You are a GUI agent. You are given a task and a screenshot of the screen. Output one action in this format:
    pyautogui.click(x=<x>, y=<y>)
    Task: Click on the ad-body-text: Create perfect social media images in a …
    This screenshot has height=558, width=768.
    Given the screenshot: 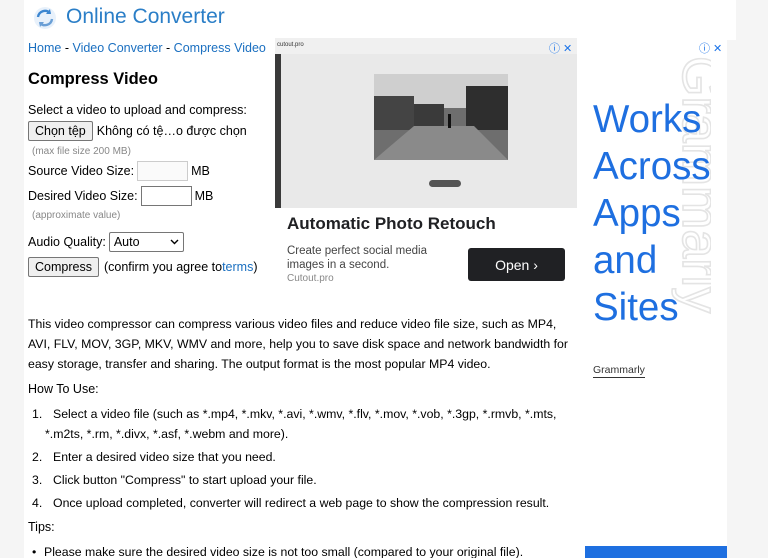 What is the action you would take?
    pyautogui.click(x=357, y=258)
    